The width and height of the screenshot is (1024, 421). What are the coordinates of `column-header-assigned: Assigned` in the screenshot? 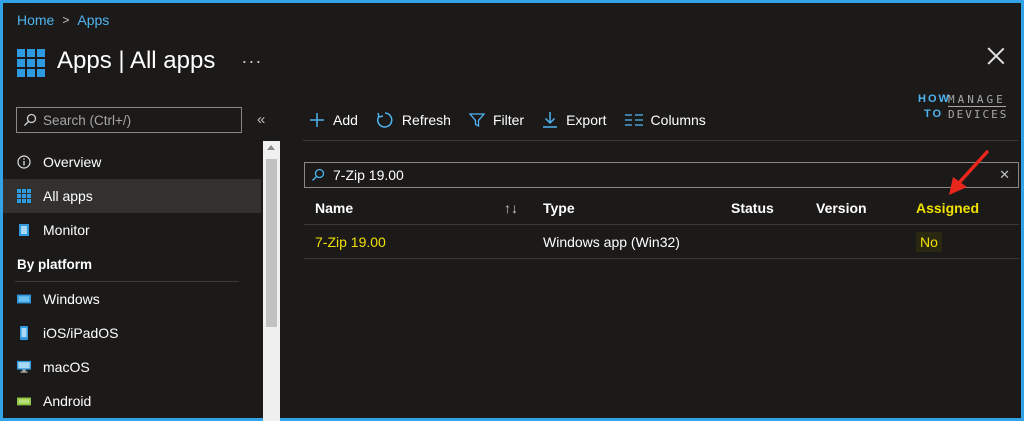 It's located at (948, 207).